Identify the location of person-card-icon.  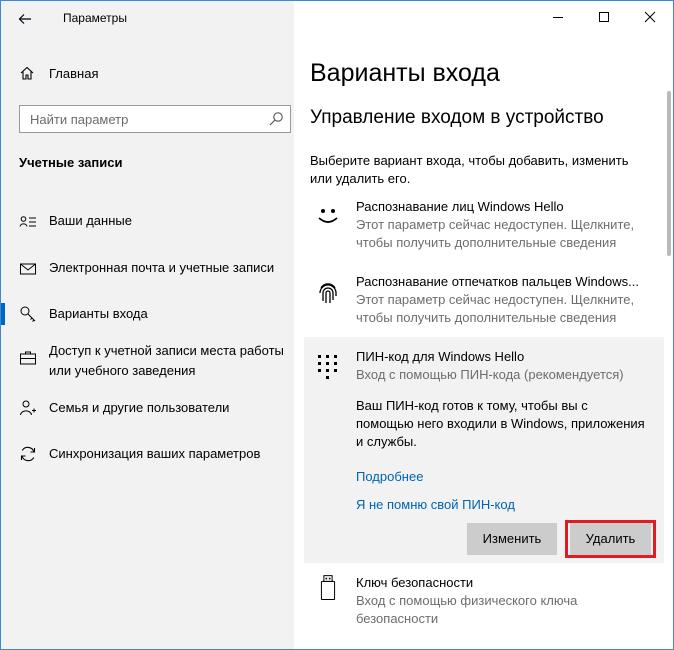
(27, 221).